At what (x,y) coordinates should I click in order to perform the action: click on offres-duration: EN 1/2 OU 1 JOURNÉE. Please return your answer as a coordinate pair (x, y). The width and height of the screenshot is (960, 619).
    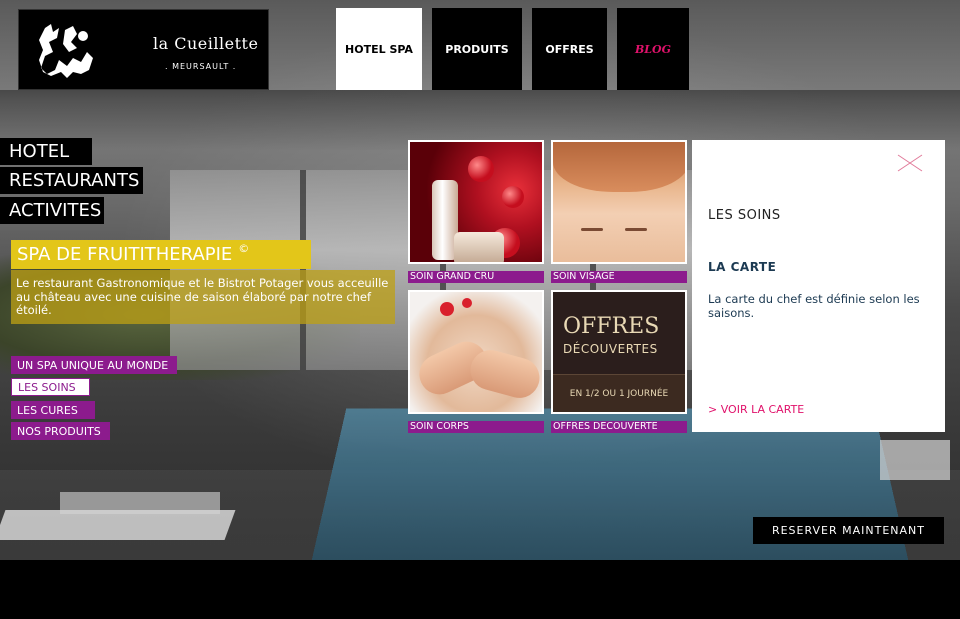
    Looking at the image, I should click on (619, 393).